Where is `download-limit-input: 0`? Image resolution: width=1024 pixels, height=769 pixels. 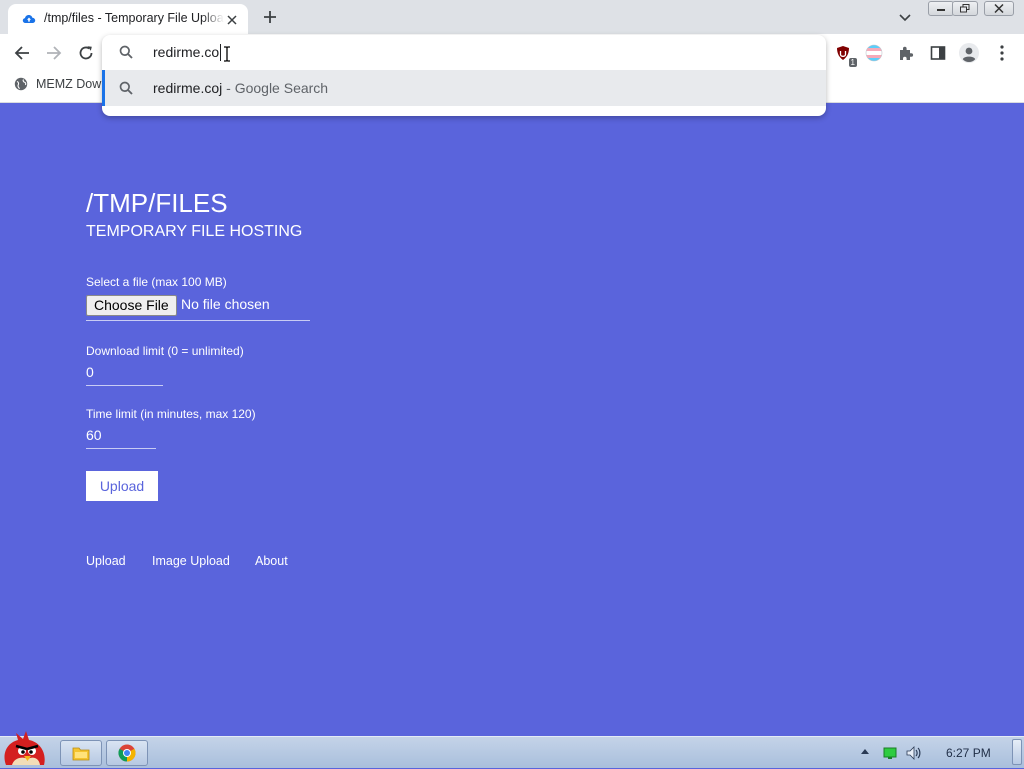 download-limit-input: 0 is located at coordinates (124, 374).